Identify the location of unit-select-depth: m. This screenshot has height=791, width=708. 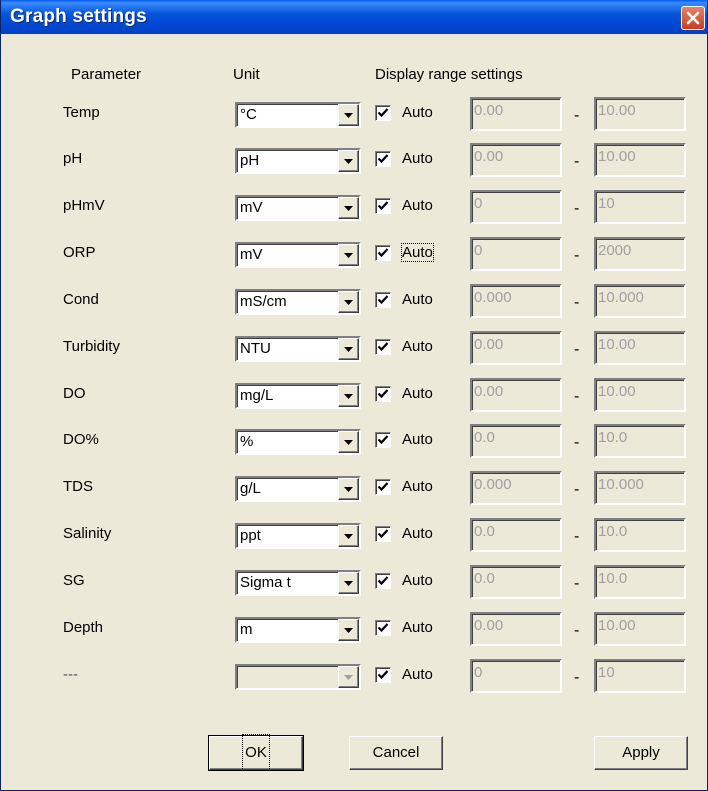
(298, 630).